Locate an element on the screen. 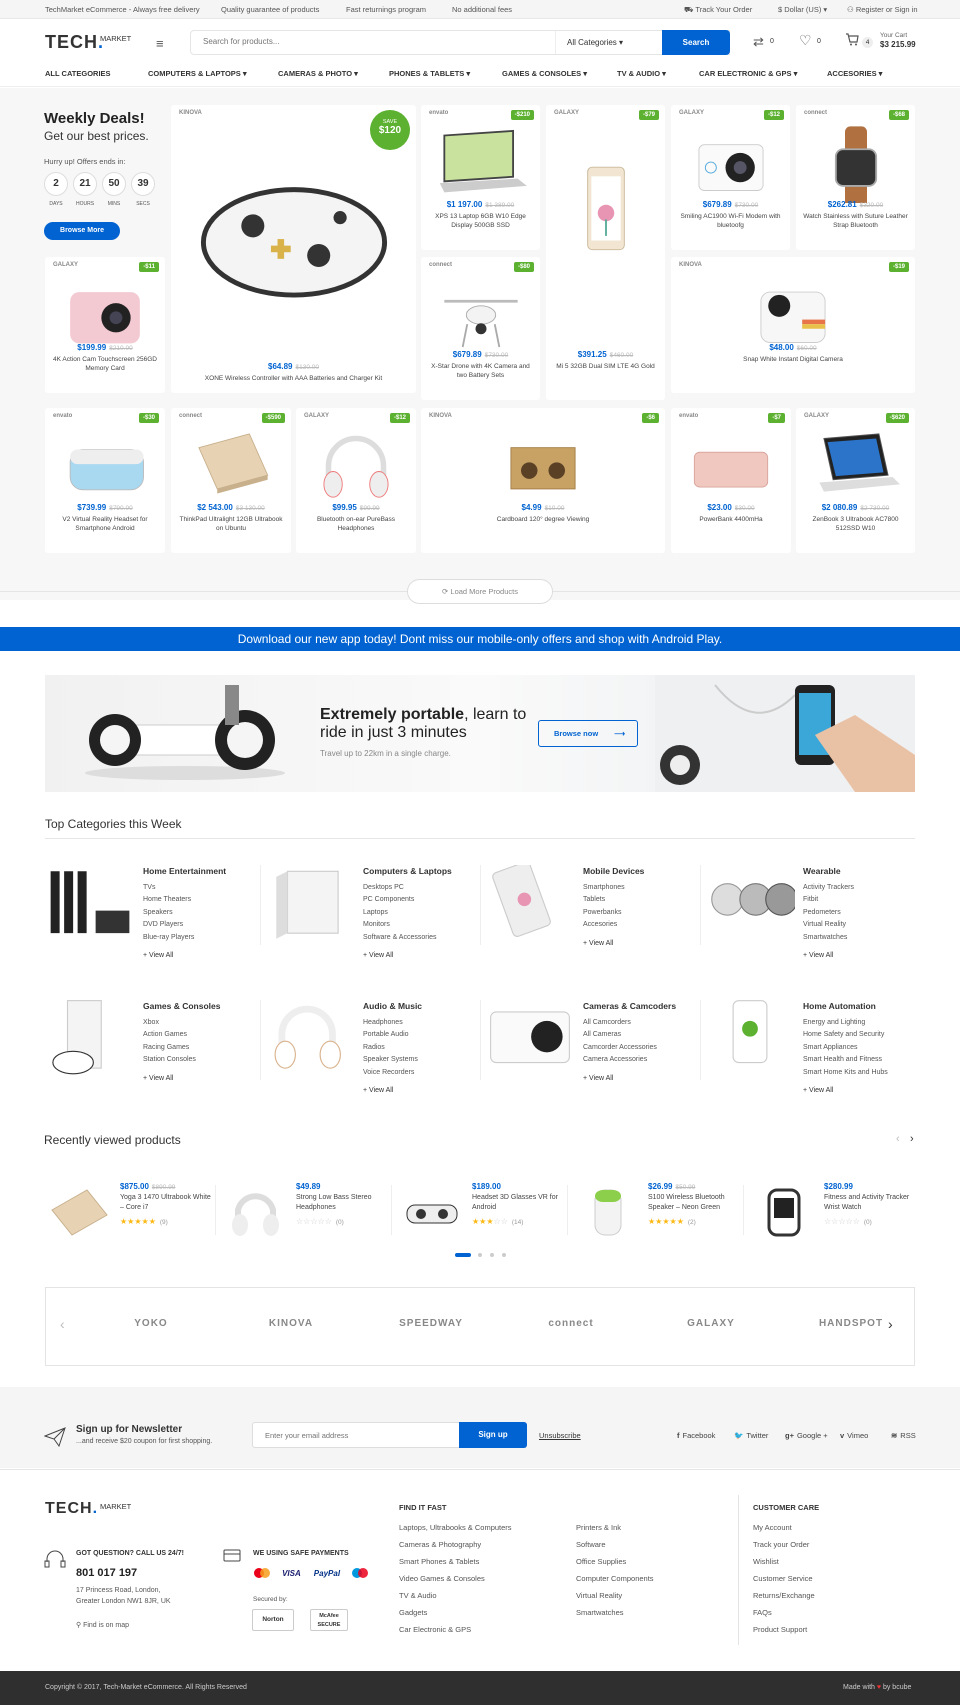 The width and height of the screenshot is (960, 1705). register-link: ⚇ Register or Sign in is located at coordinates (882, 9).